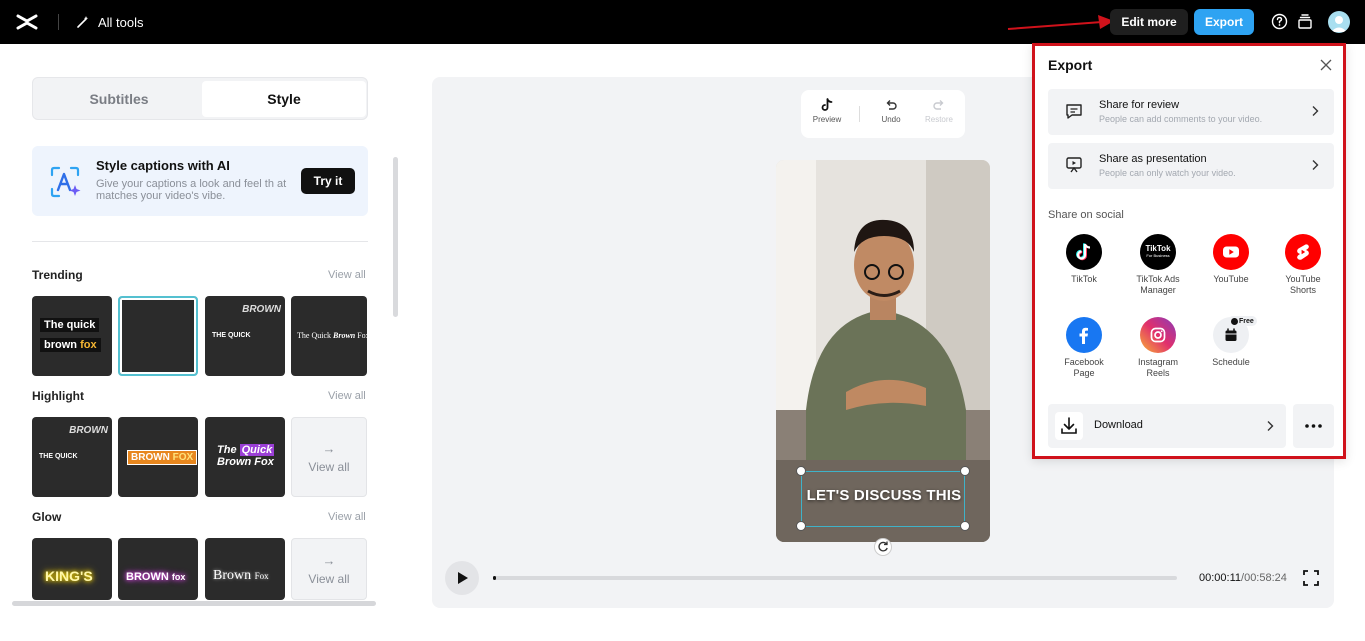 This screenshot has width=1365, height=641. I want to click on play-button, so click(462, 578).